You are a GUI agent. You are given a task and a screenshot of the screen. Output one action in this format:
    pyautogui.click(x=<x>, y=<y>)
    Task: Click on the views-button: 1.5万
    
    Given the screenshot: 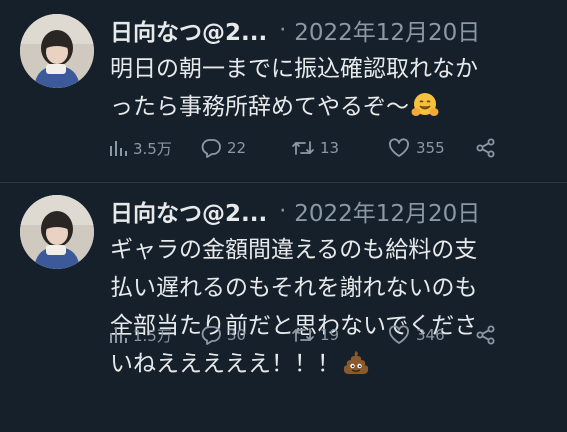 What is the action you would take?
    pyautogui.click(x=140, y=335)
    